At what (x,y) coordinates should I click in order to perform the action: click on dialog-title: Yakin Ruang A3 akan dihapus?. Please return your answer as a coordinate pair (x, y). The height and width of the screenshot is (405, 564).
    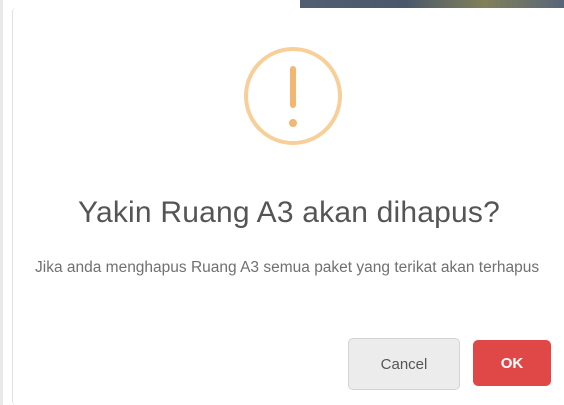
    Looking at the image, I should click on (289, 212).